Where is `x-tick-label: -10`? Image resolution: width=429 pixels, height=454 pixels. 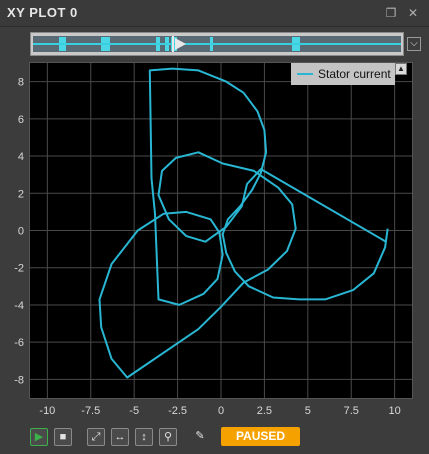
x-tick-label: -10 is located at coordinates (47, 411).